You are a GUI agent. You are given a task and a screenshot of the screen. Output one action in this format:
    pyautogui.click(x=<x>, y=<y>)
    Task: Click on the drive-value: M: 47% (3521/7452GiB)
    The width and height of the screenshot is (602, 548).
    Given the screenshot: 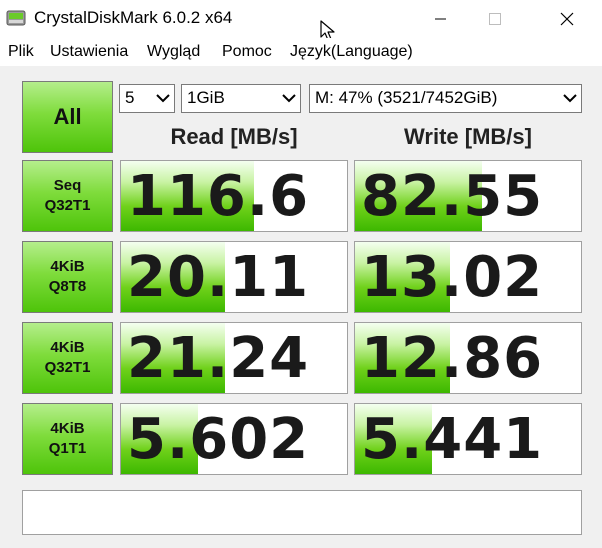 What is the action you would take?
    pyautogui.click(x=406, y=97)
    